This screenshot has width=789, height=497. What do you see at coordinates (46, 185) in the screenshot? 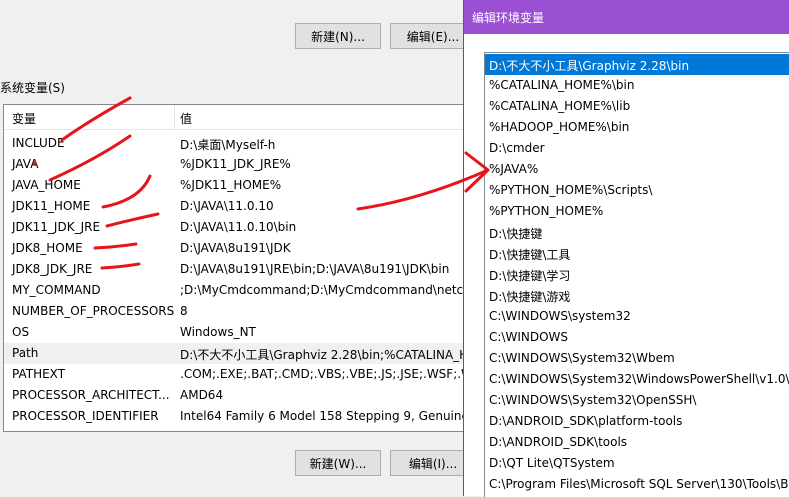
I see `variable-name: JAVA_HOME` at bounding box center [46, 185].